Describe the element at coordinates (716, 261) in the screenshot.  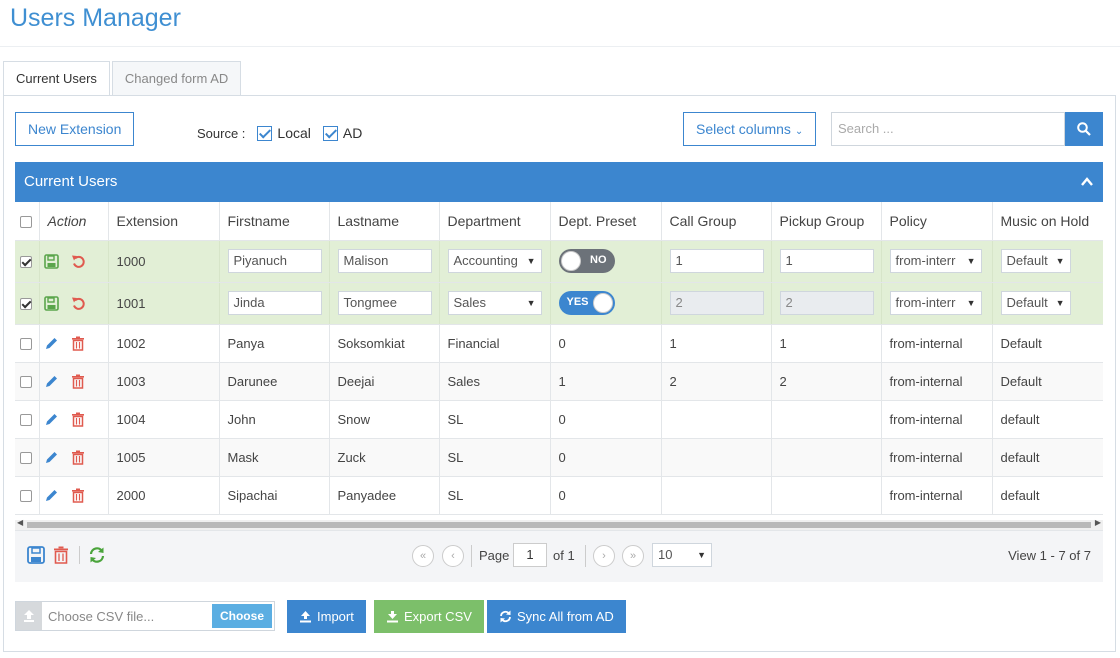
I see `call-group-input: 1` at that location.